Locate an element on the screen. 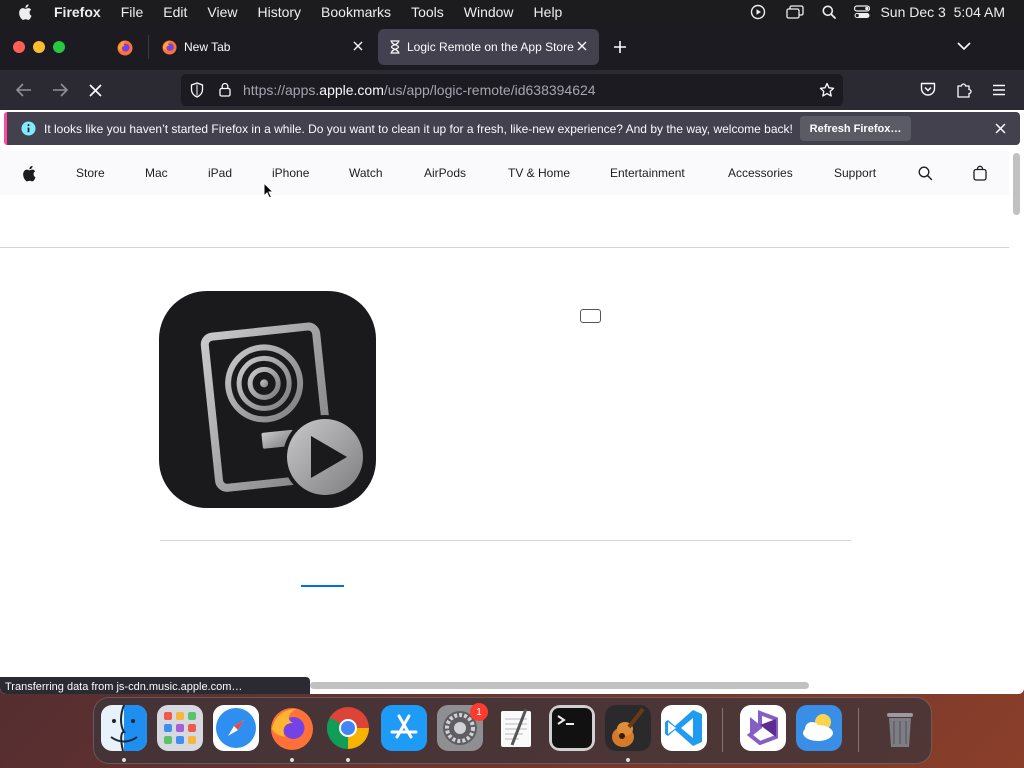  garageband-icon is located at coordinates (628, 728).